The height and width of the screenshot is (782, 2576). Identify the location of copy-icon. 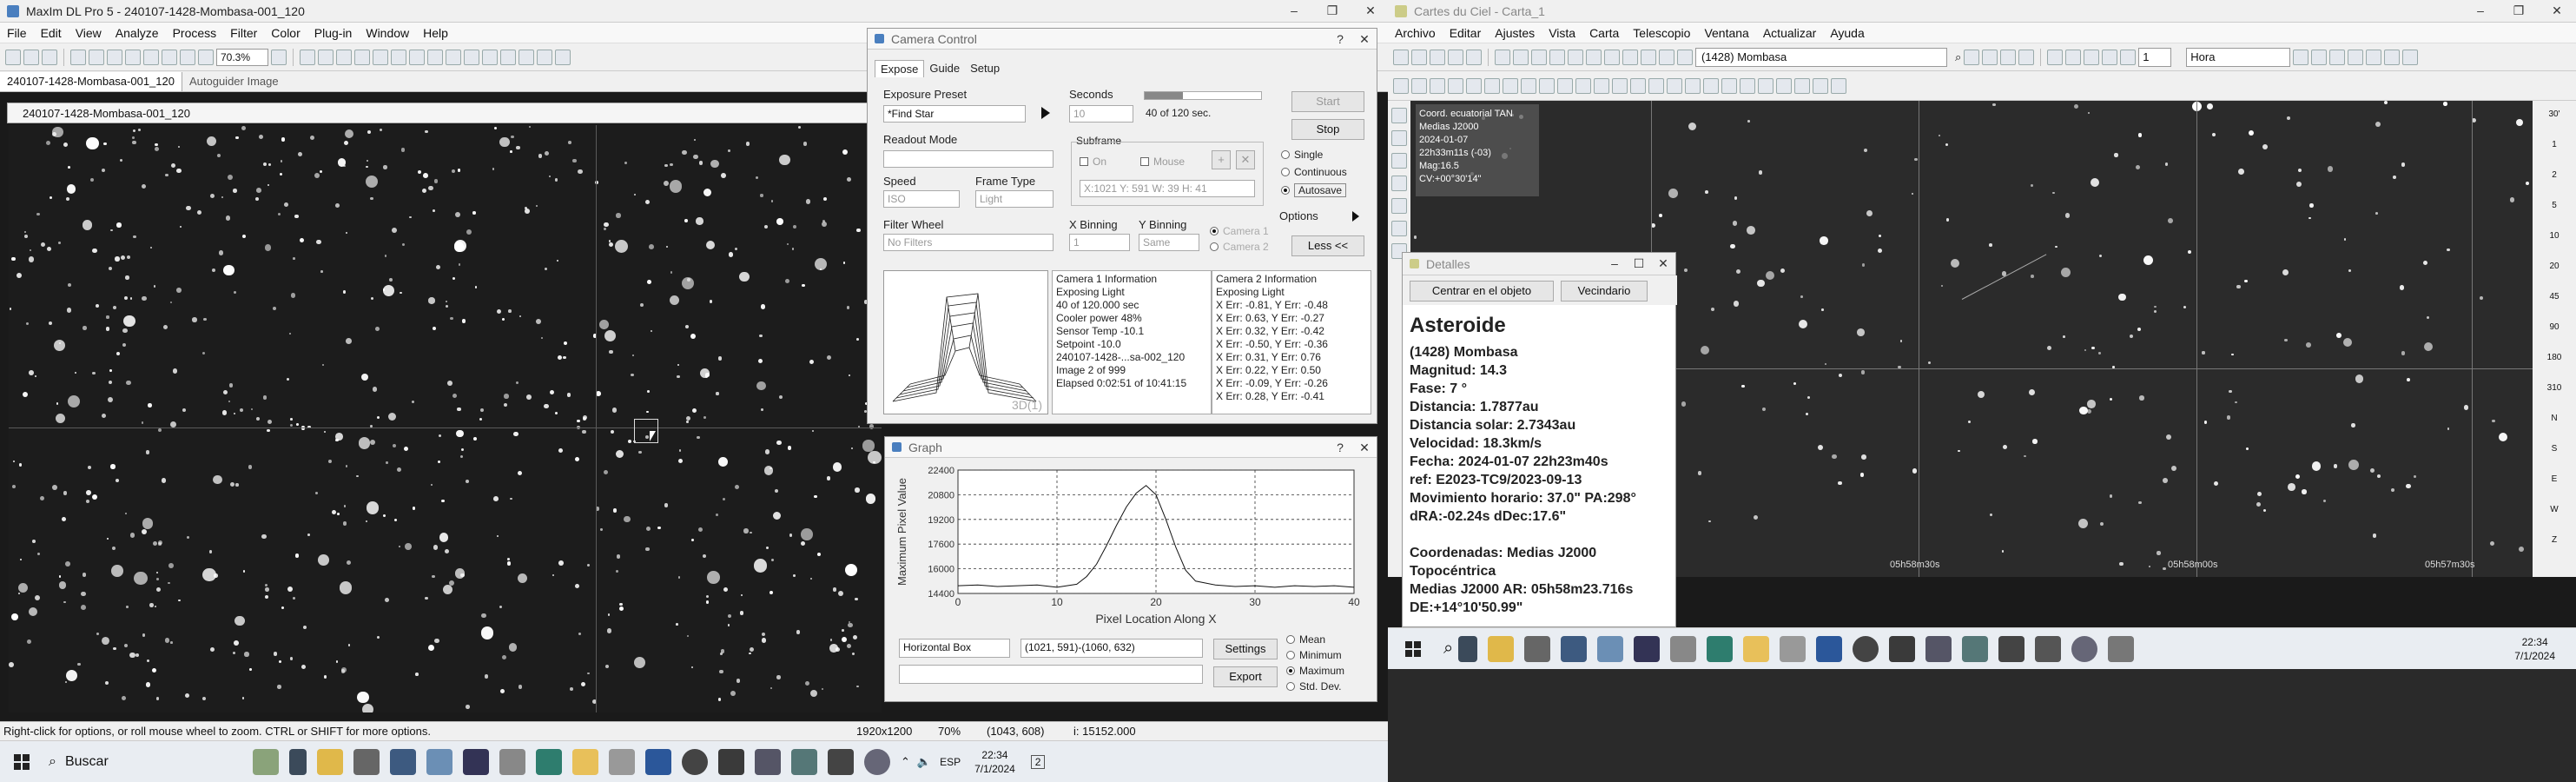
(1630, 57).